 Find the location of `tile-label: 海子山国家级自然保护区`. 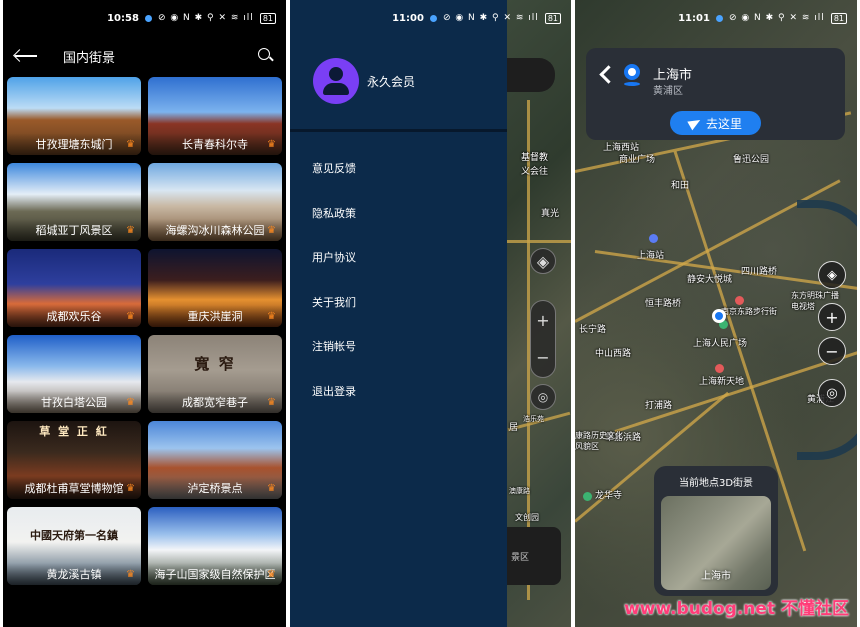

tile-label: 海子山国家级自然保护区 is located at coordinates (215, 574).